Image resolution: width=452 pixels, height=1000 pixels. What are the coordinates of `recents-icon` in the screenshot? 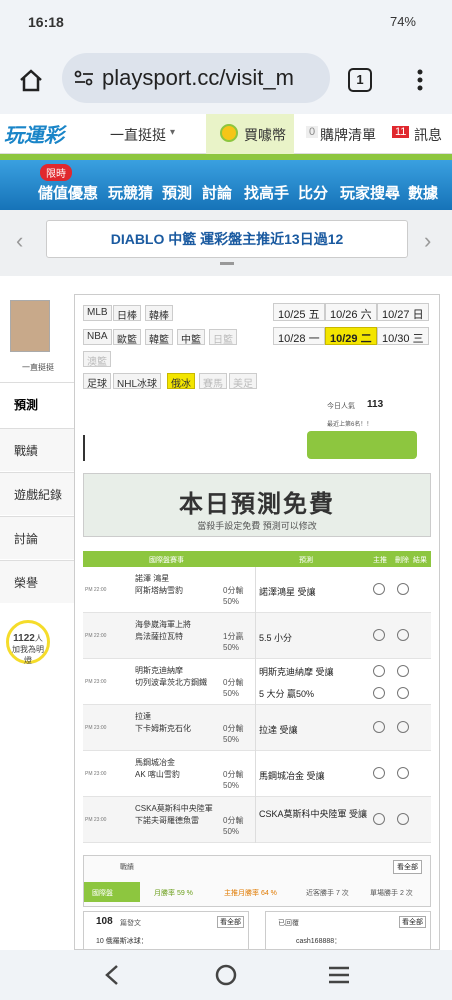 It's located at (339, 975).